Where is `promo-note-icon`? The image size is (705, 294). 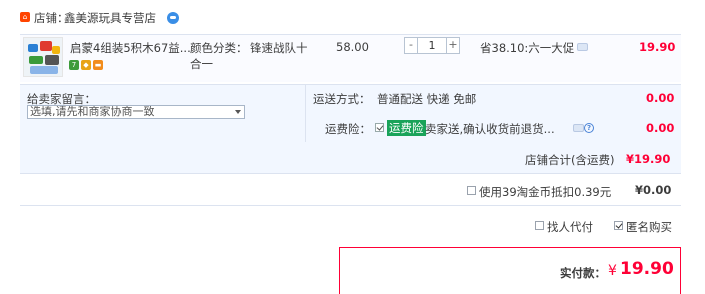 promo-note-icon is located at coordinates (582, 47).